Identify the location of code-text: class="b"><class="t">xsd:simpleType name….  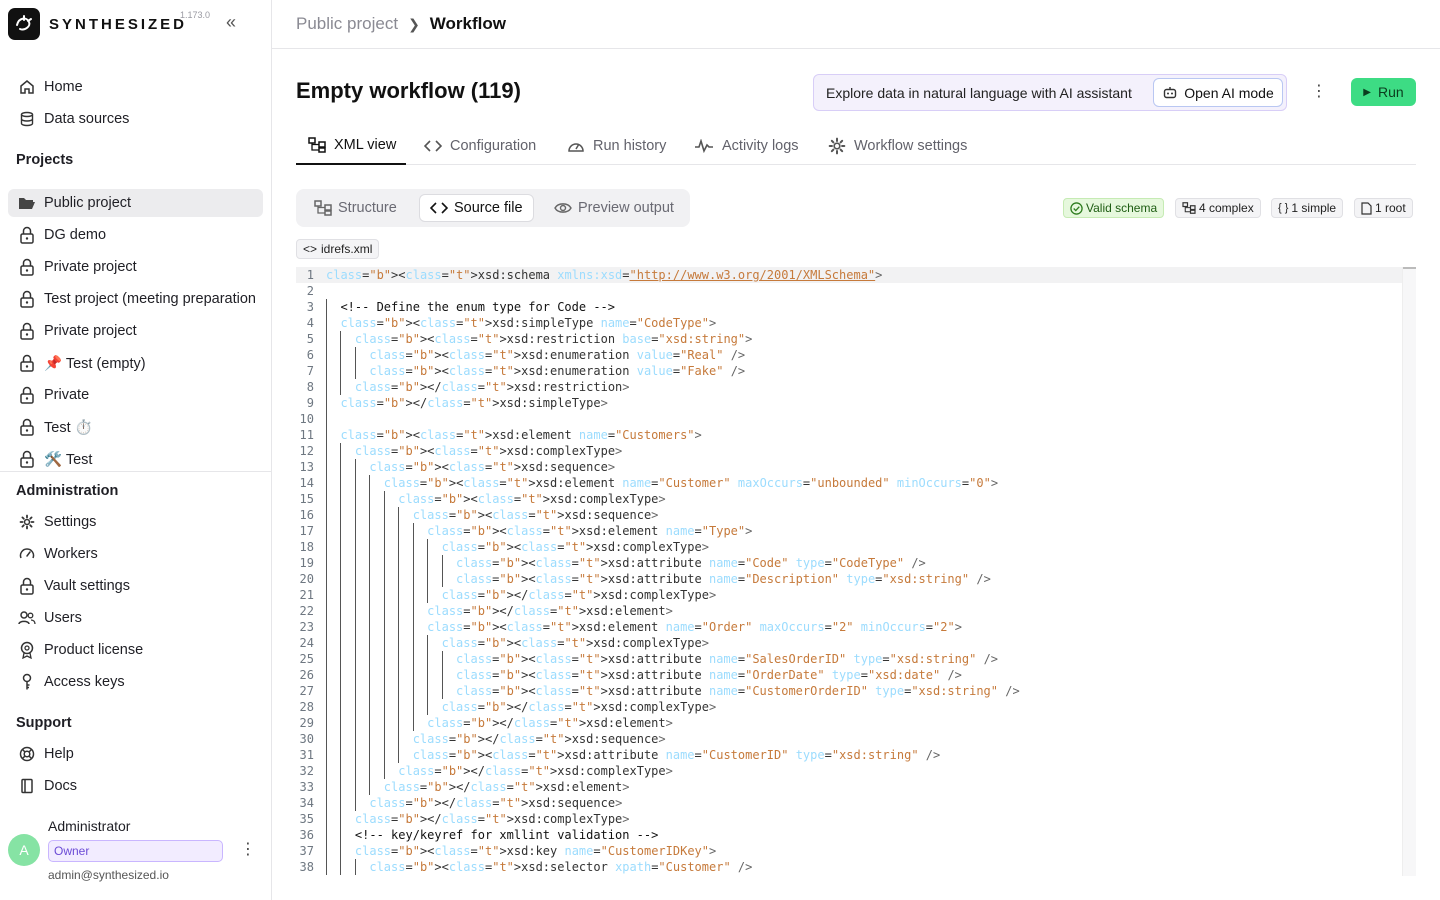
(528, 323).